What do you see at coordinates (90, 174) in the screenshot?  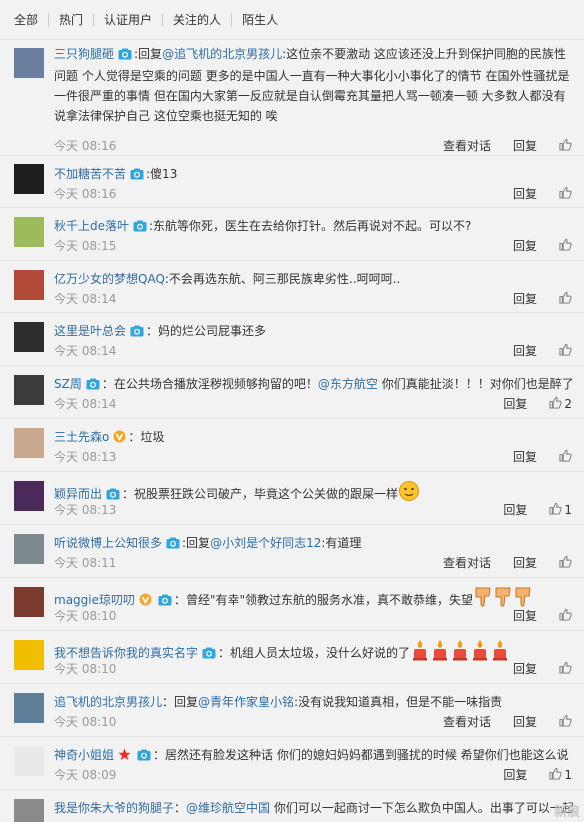 I see `username-link: 不加糖苦不苦` at bounding box center [90, 174].